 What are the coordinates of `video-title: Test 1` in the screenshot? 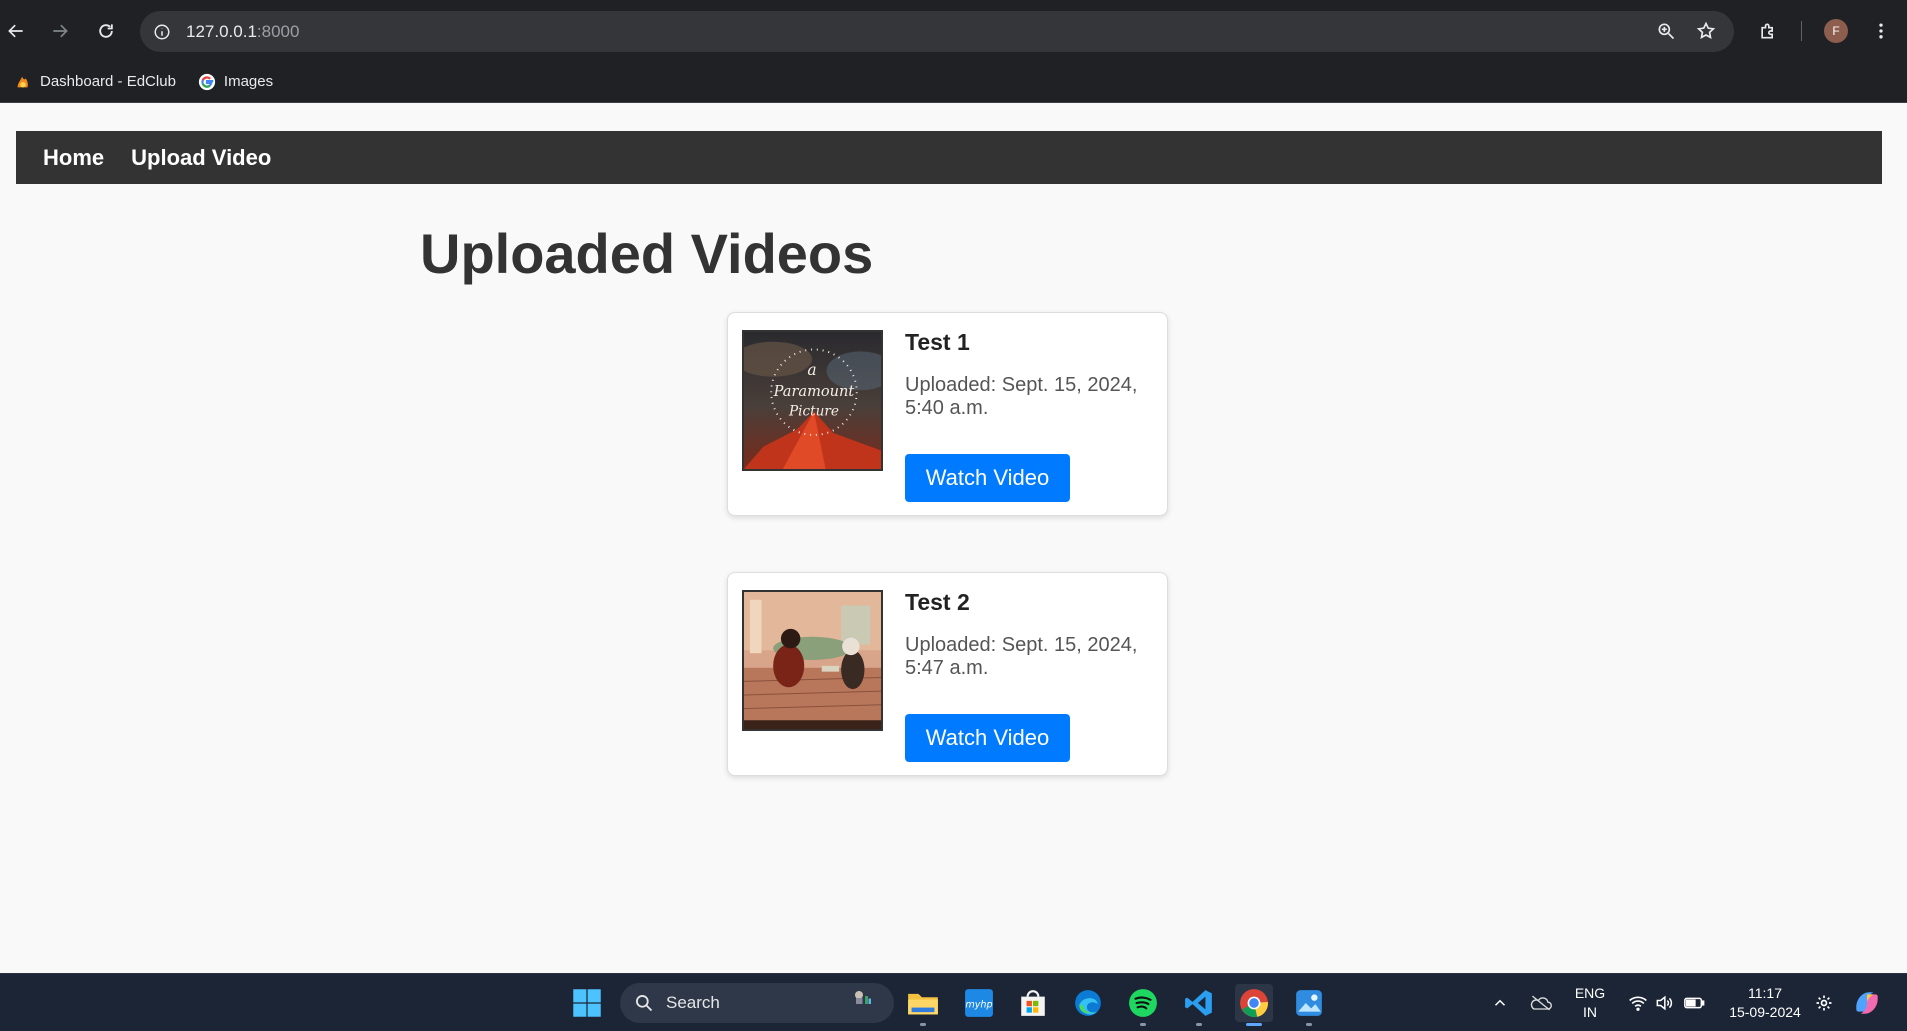 It's located at (937, 342).